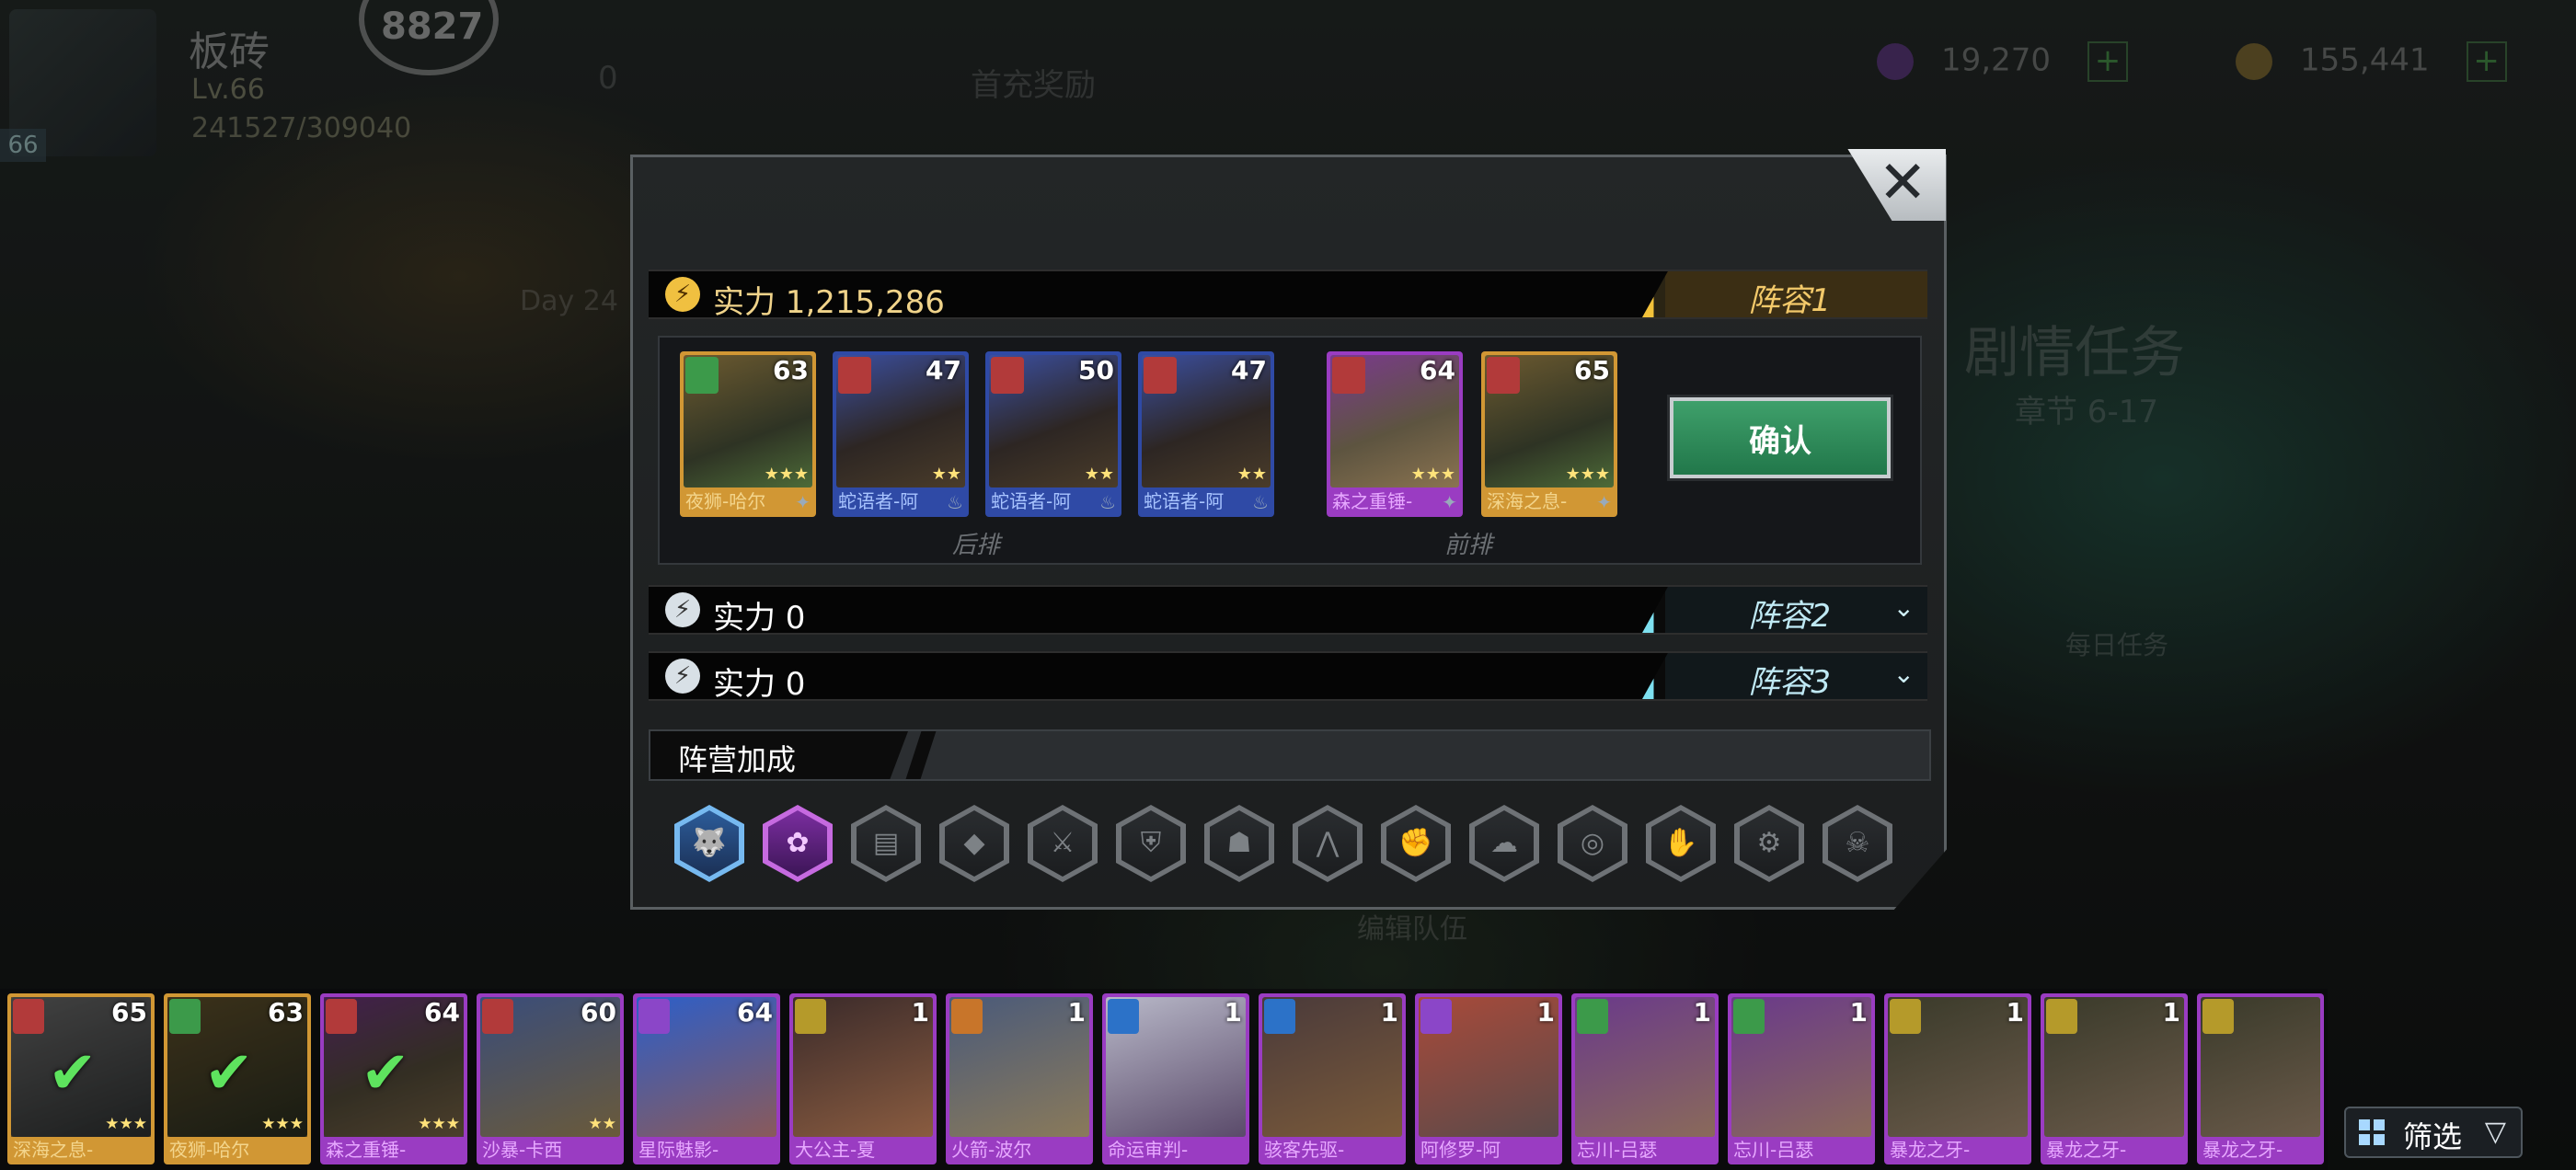  I want to click on filter-label: 筛选, so click(2433, 1136).